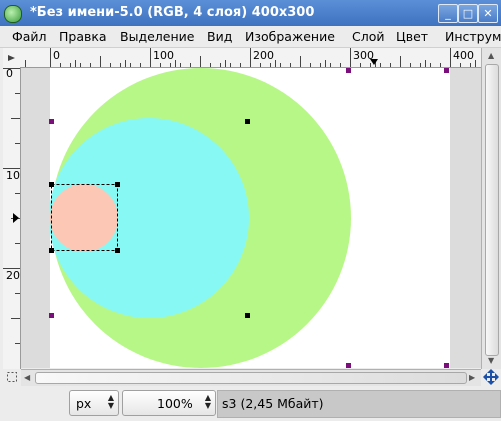  Describe the element at coordinates (157, 36) in the screenshot. I see `menu-select: Выделение` at that location.